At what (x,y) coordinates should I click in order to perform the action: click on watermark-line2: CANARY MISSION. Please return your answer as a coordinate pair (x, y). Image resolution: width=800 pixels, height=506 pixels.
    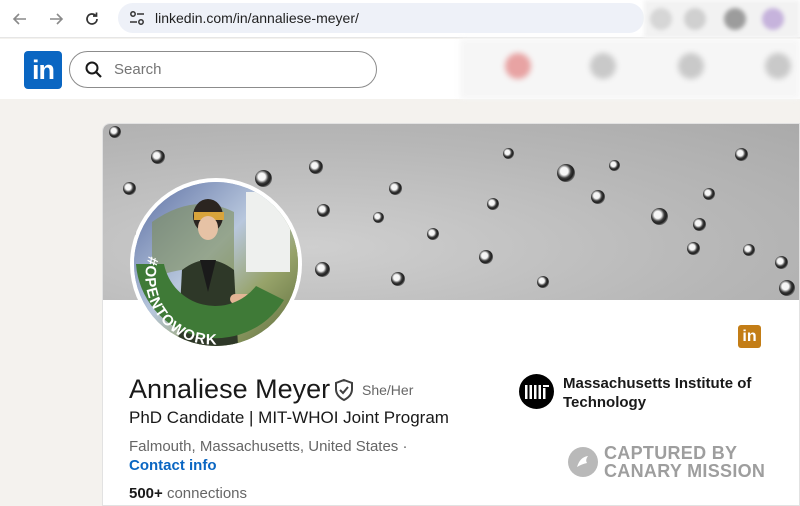
    Looking at the image, I should click on (685, 471).